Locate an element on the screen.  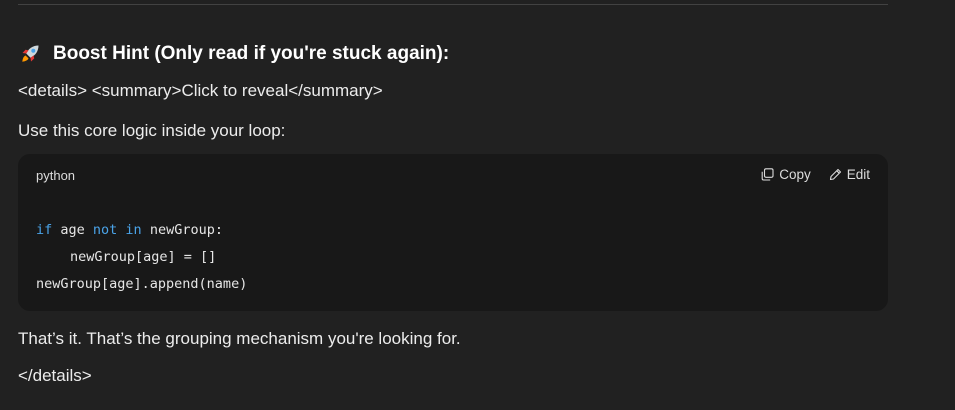
edit-button: Edit is located at coordinates (849, 174).